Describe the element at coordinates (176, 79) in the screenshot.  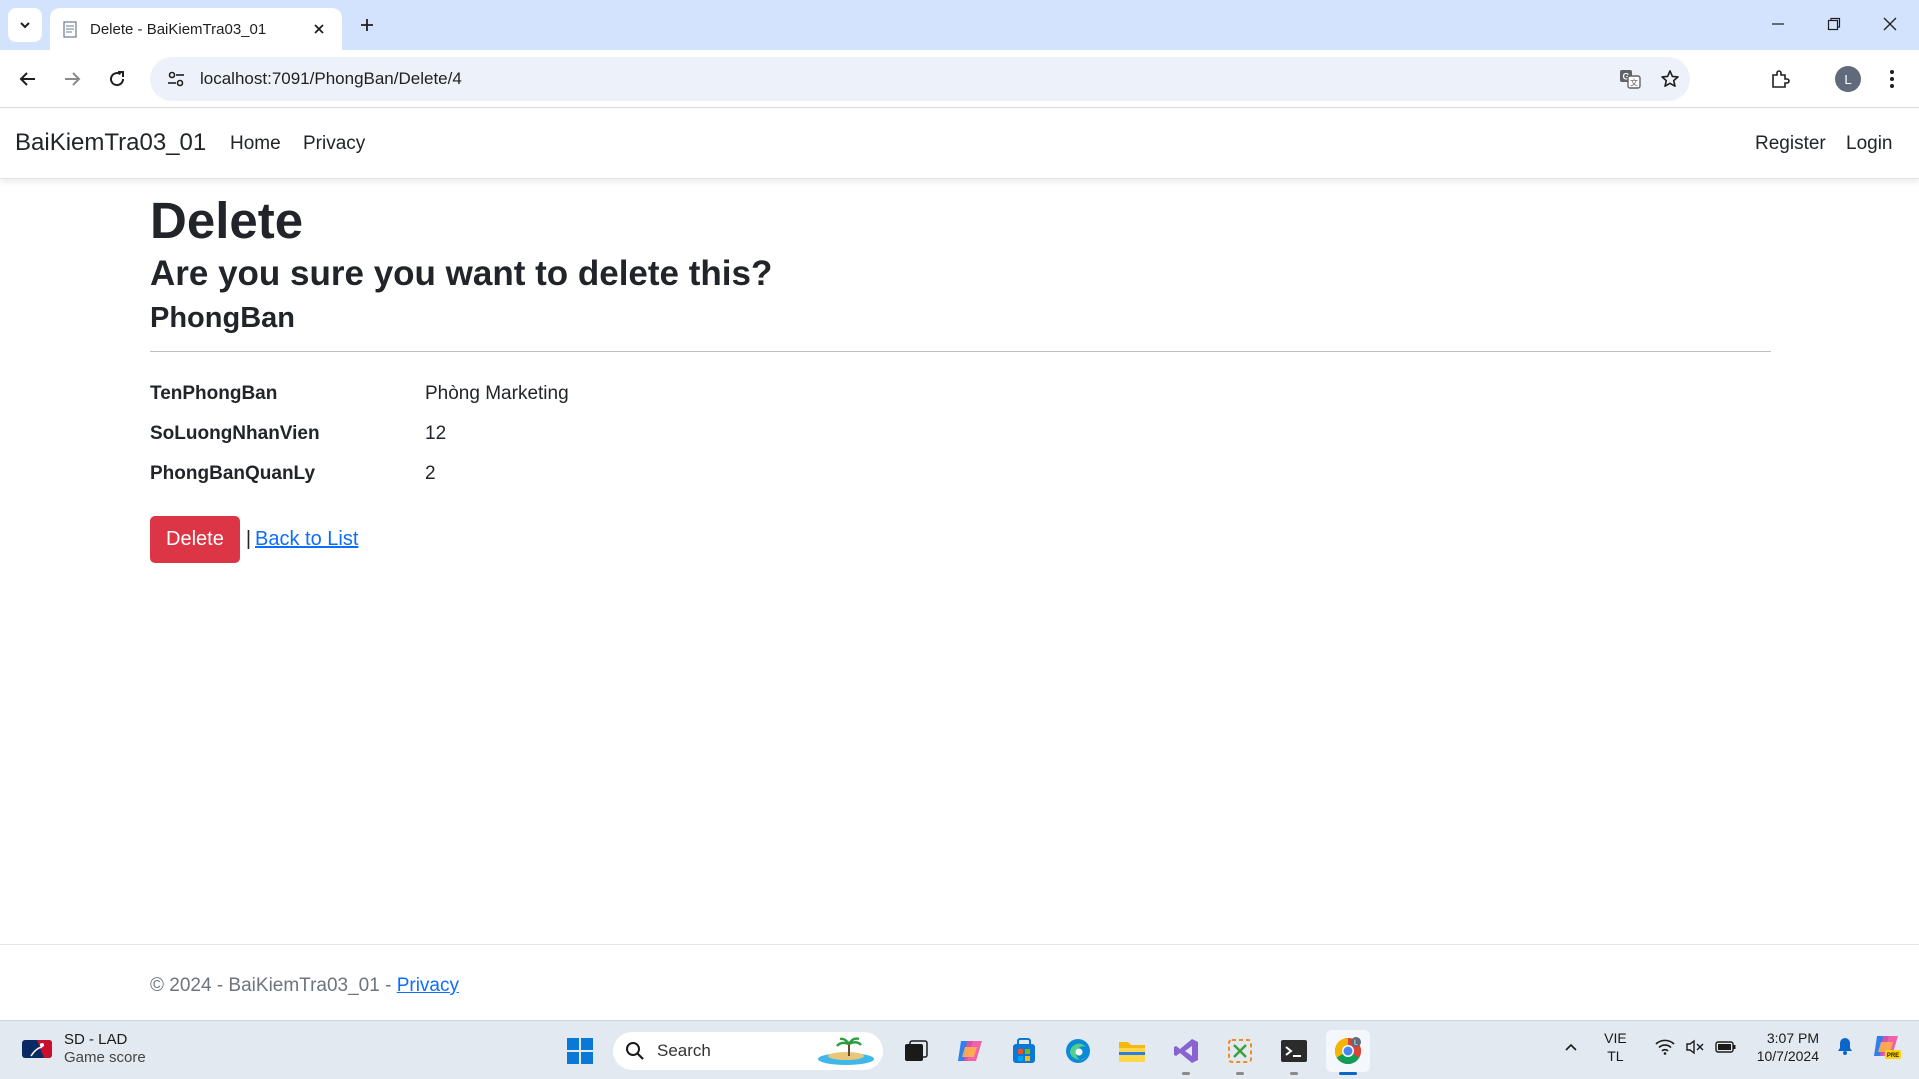
I see `site-info-icon` at that location.